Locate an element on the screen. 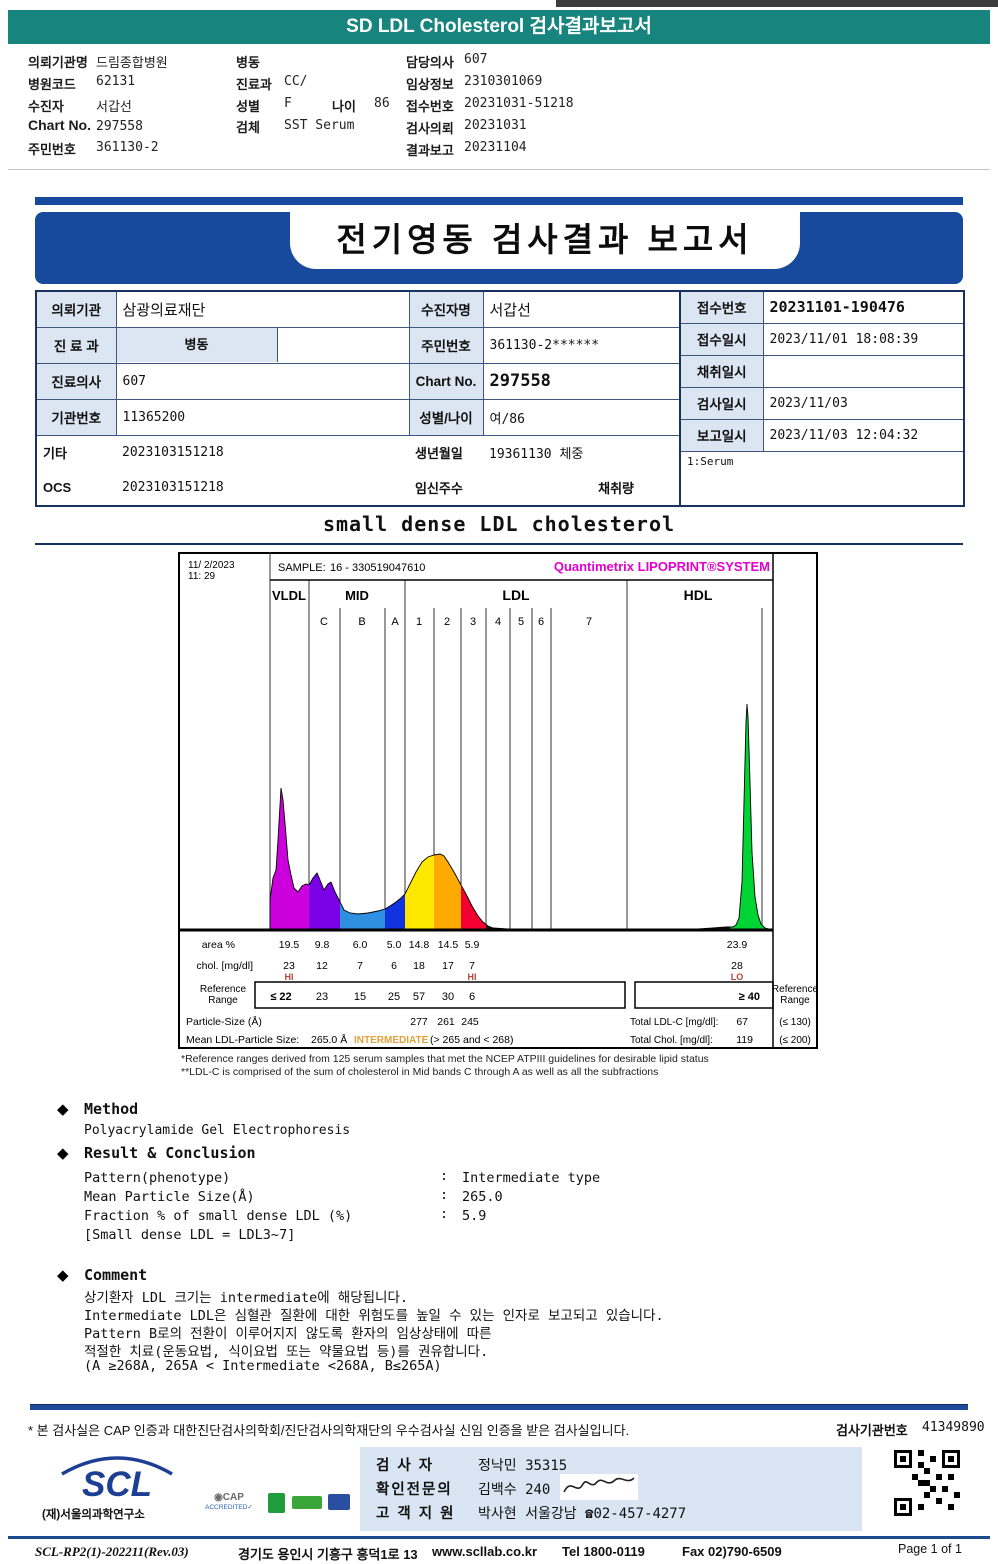 This screenshot has height=1564, width=998. subband-label: 6 is located at coordinates (541, 622).